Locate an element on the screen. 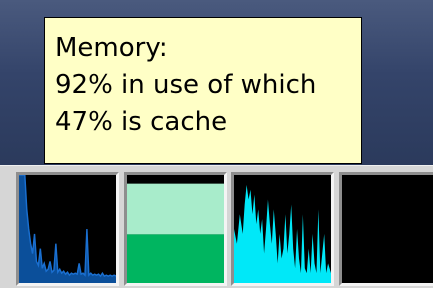 This screenshot has height=288, width=433. memory-used-region is located at coordinates (175, 258).